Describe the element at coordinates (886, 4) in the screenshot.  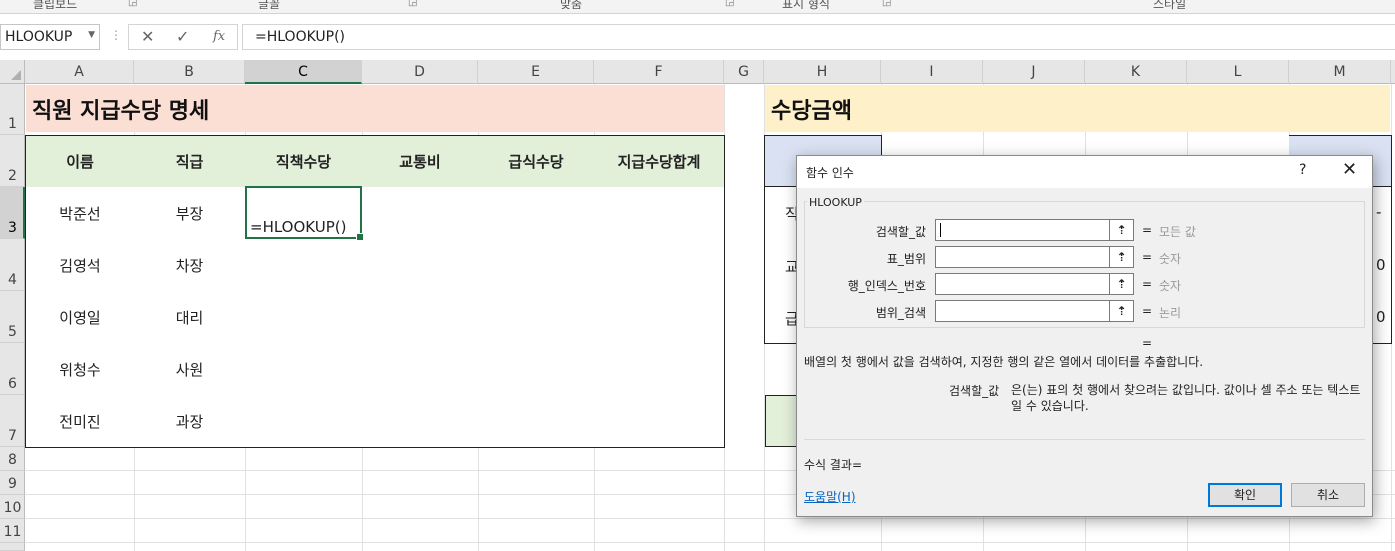
I see `number-launcher-icon: ◲` at that location.